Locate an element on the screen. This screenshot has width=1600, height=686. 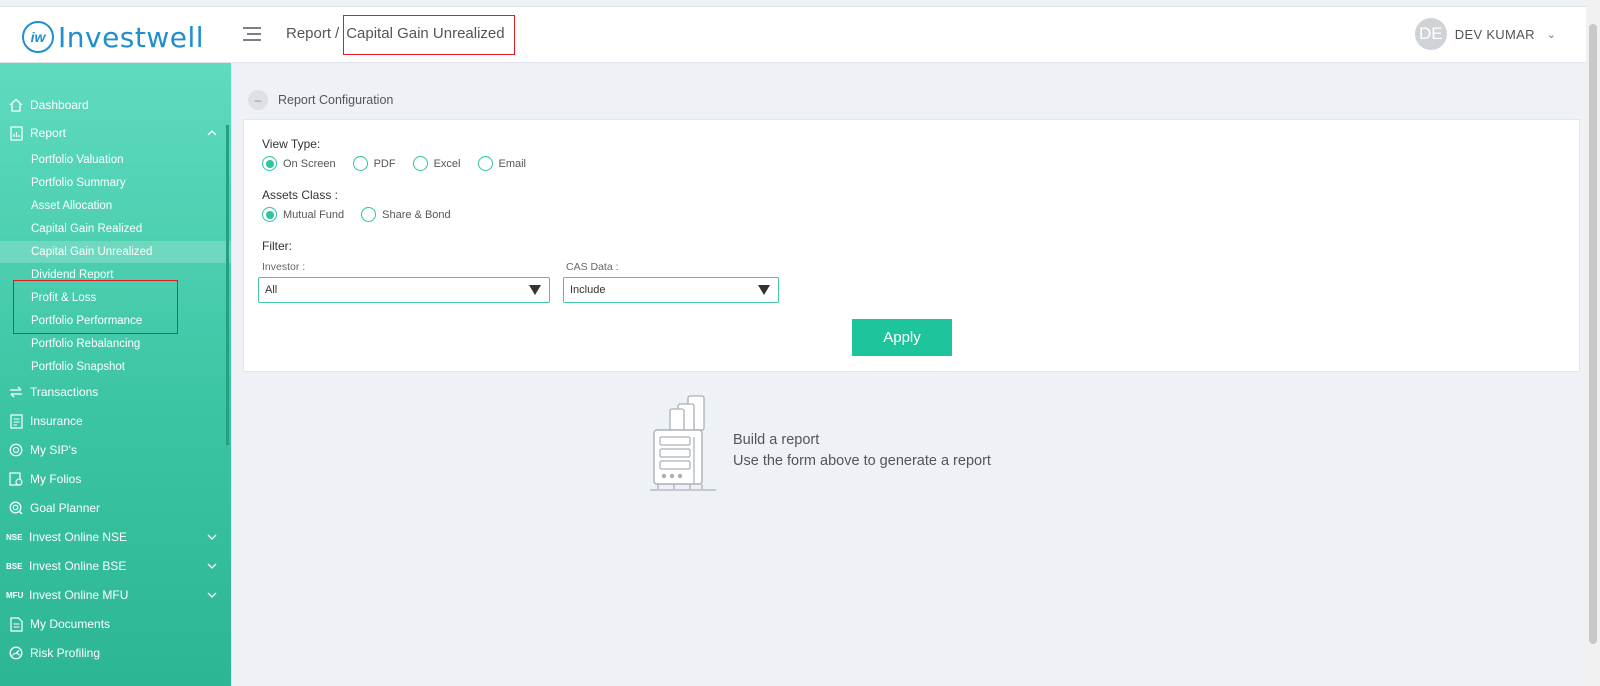
radio-label: PDF is located at coordinates (384, 163).